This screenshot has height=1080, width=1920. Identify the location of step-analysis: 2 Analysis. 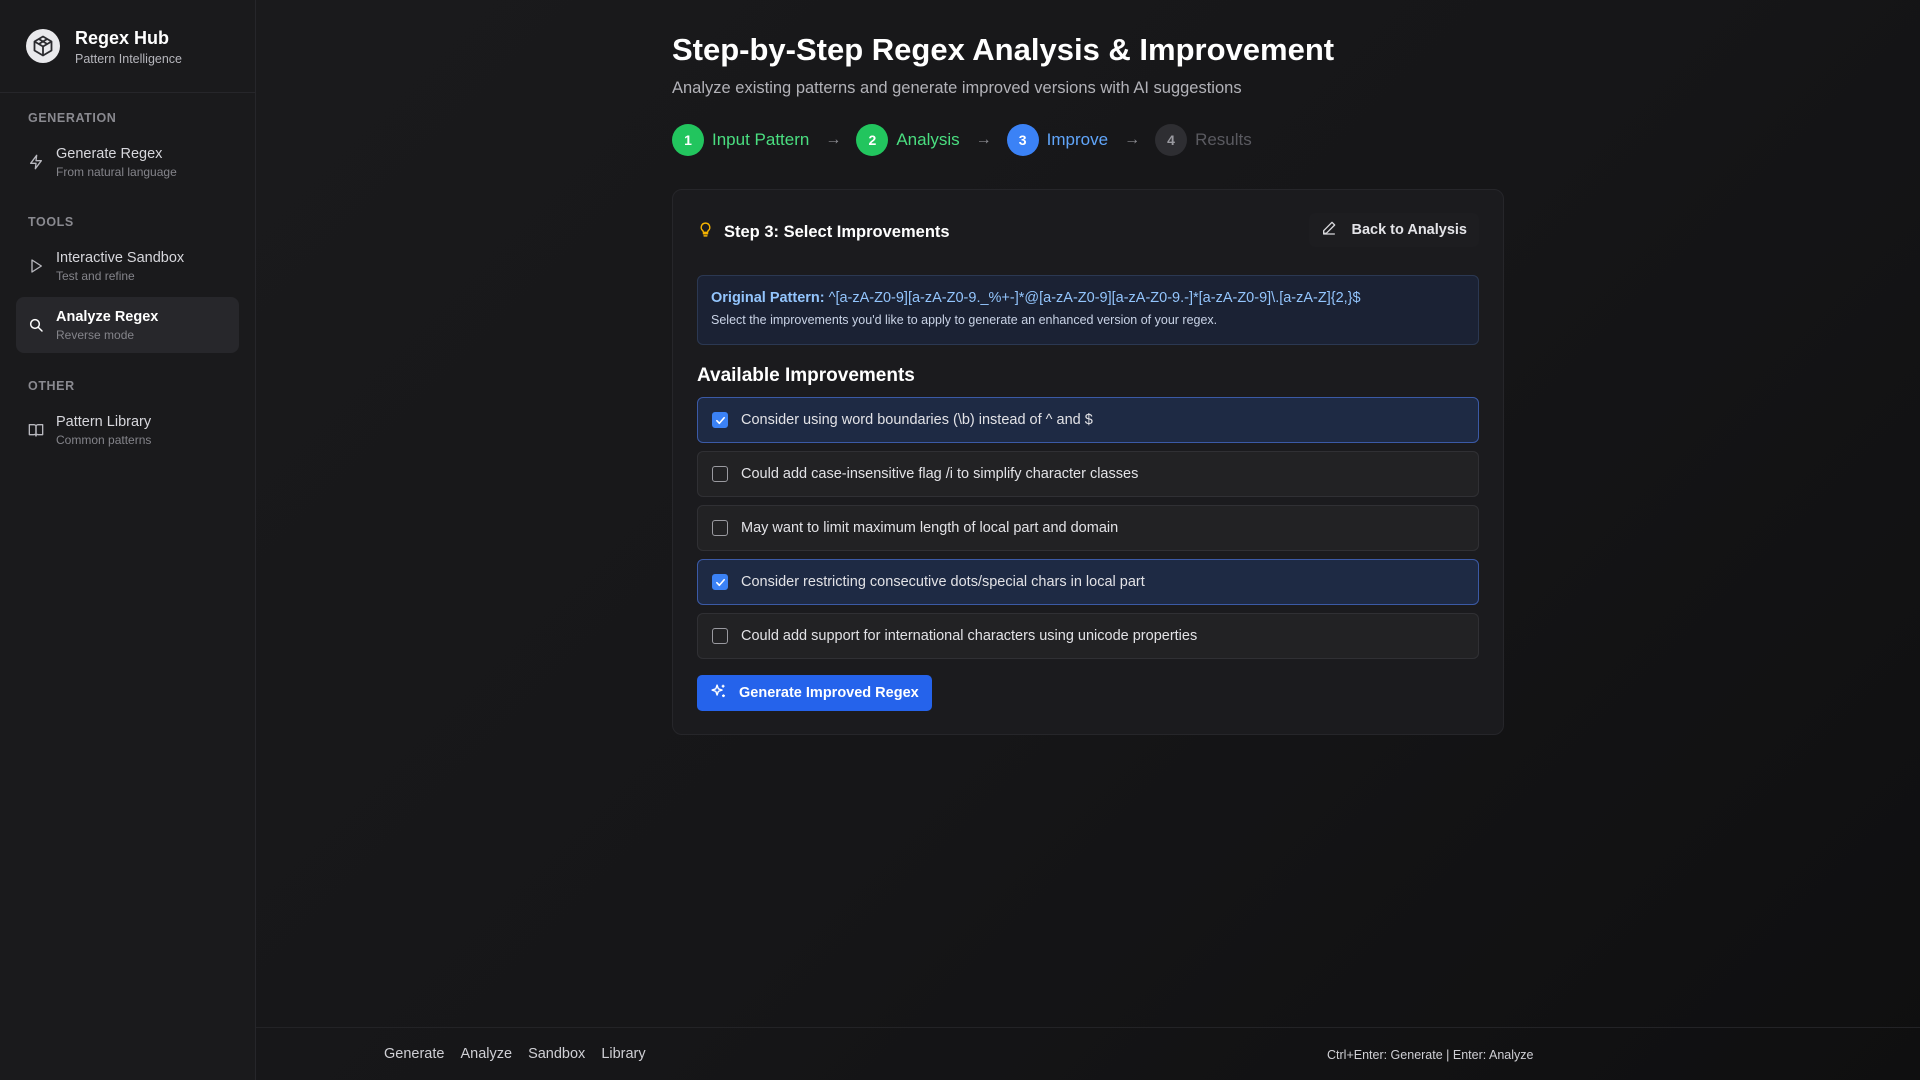
(908, 140).